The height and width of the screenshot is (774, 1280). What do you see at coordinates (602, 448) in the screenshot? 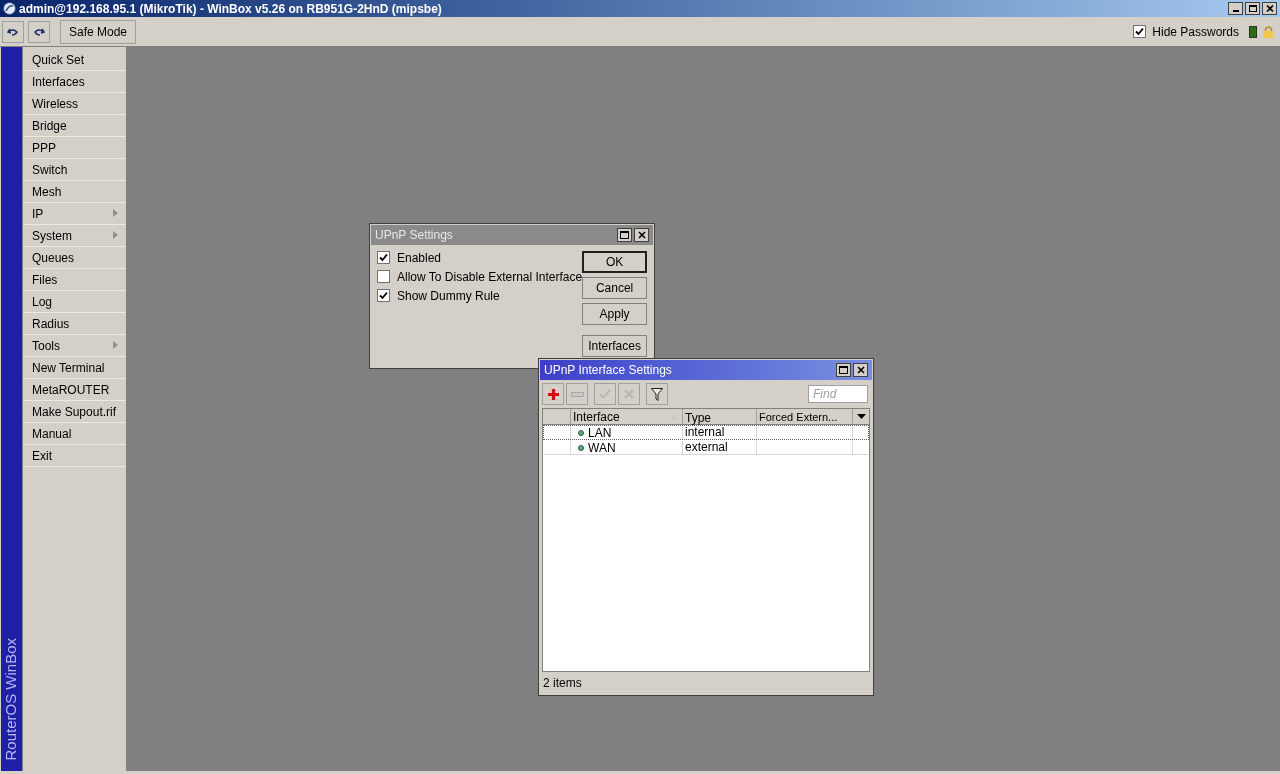
I see `table-cell-text: WAN` at bounding box center [602, 448].